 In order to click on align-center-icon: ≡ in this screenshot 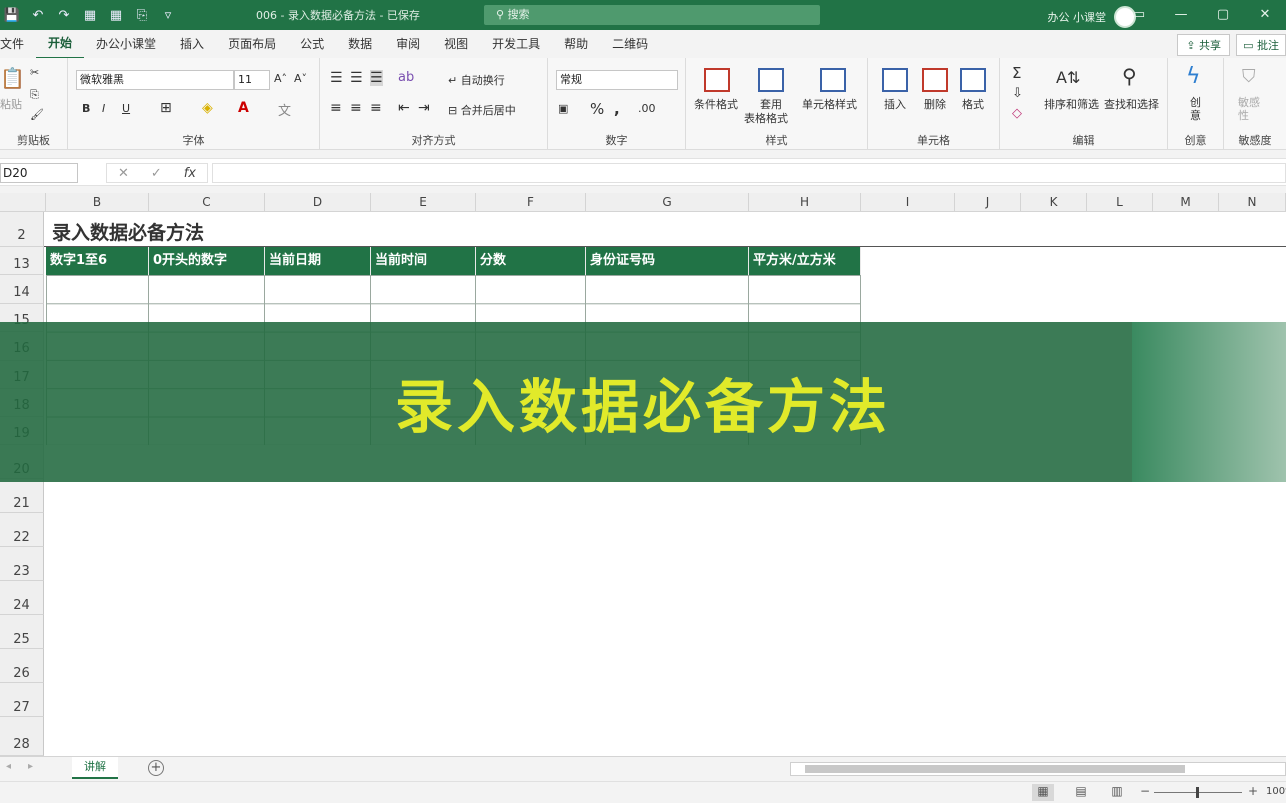, I will do `click(356, 108)`.